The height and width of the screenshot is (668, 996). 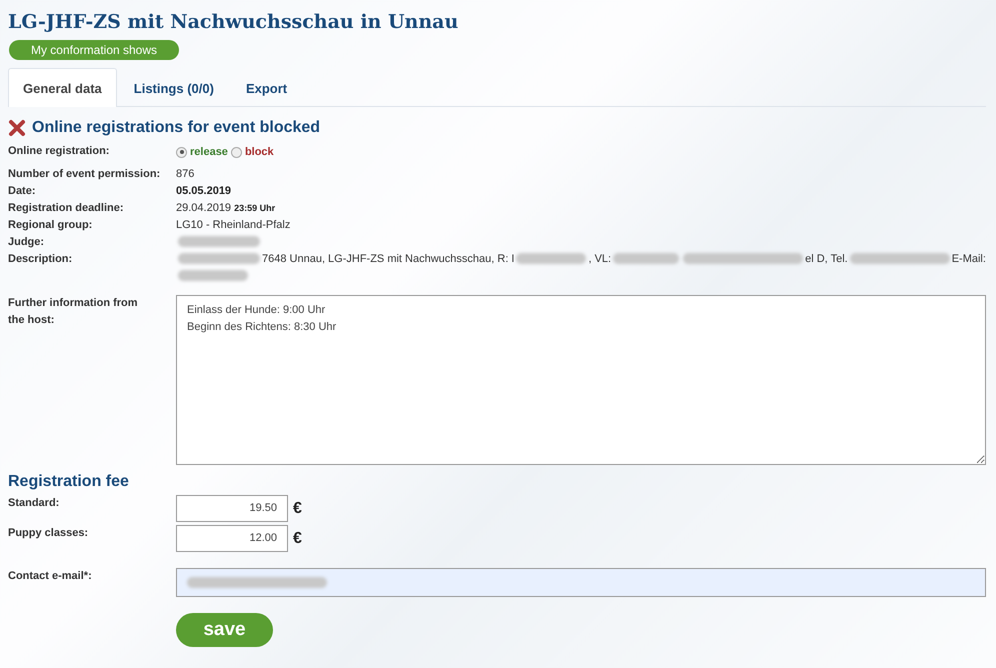 I want to click on description-text: , VL:, so click(x=600, y=258).